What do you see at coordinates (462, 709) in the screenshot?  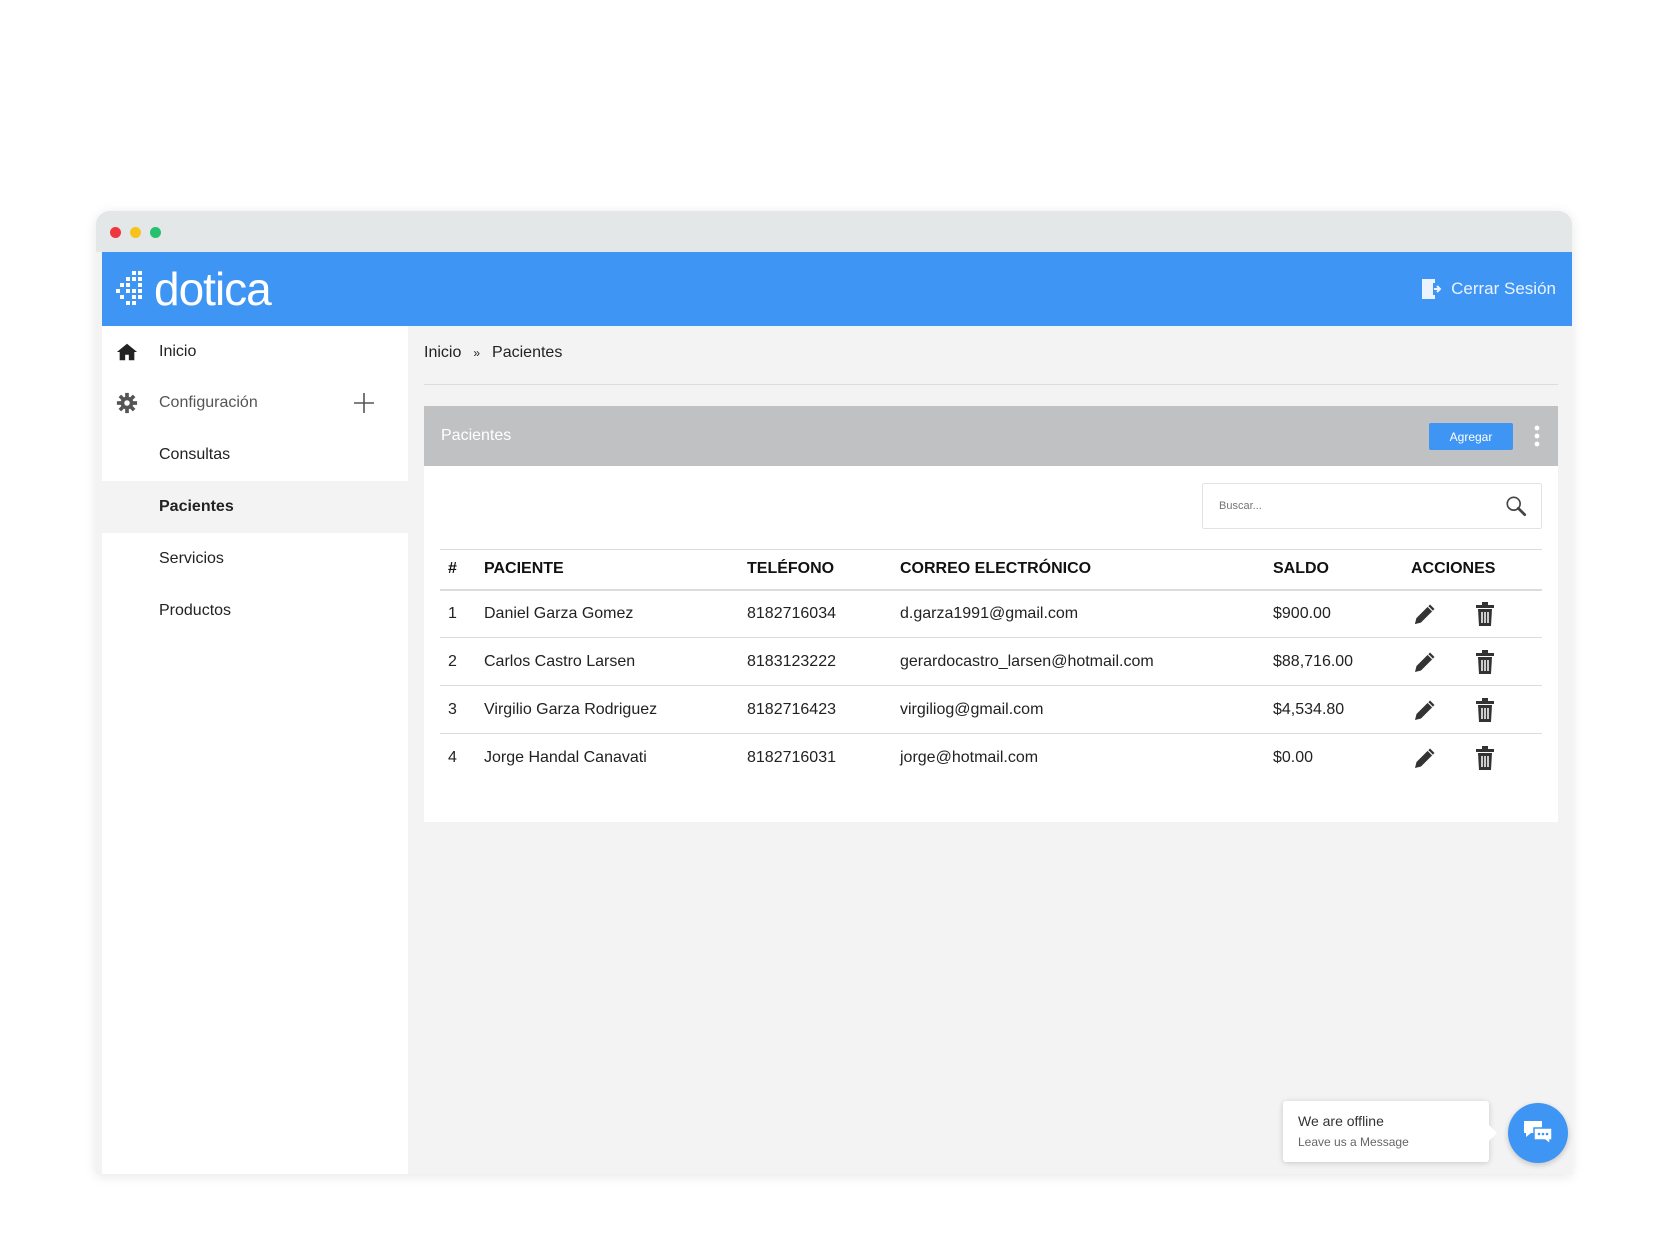 I see `cell-number: 3` at bounding box center [462, 709].